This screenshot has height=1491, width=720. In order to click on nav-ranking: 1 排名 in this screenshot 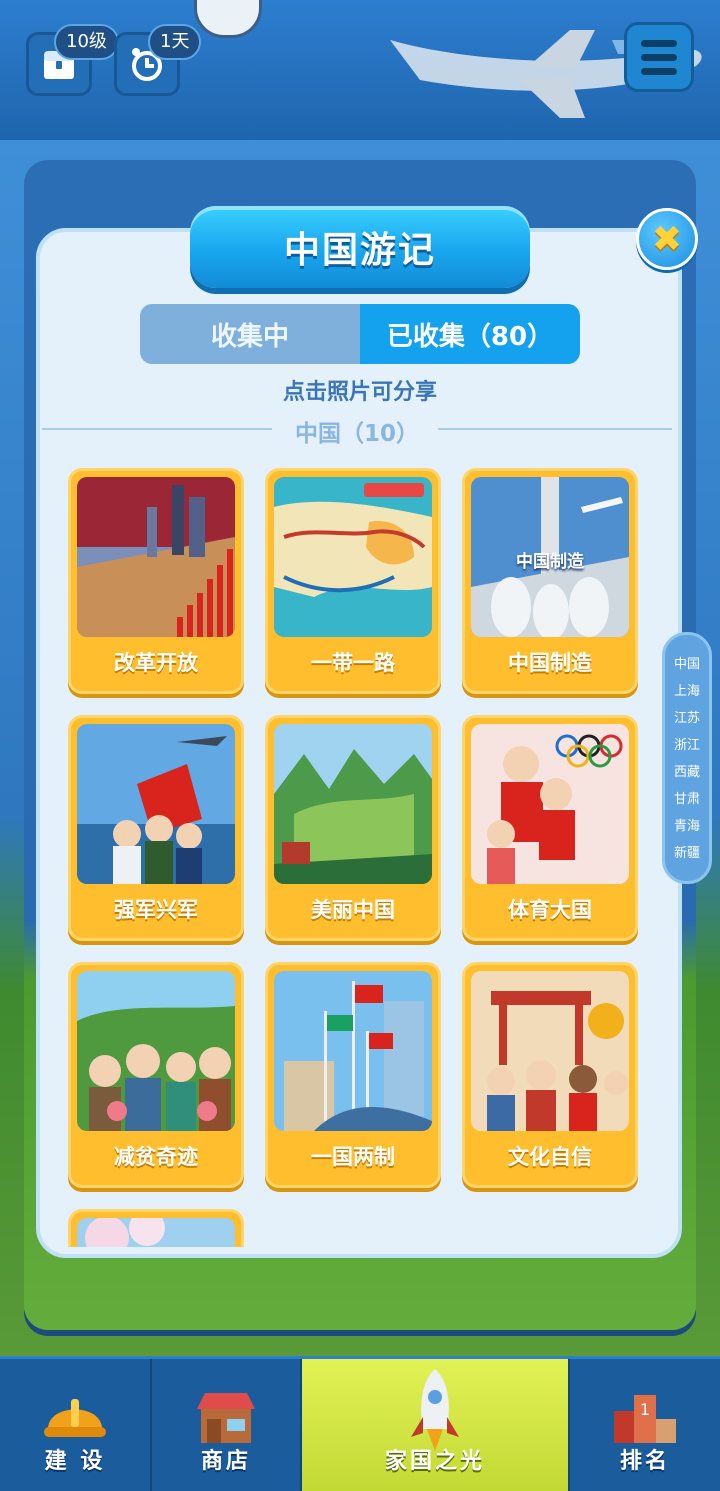, I will do `click(645, 1425)`.